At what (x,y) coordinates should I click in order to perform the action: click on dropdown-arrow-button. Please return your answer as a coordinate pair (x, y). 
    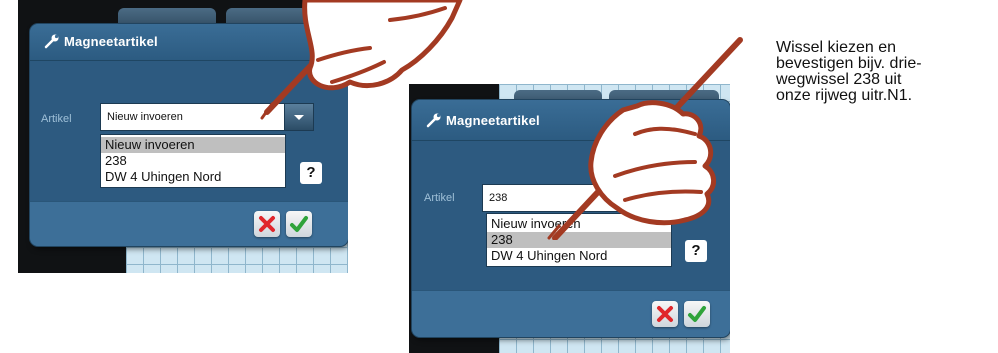
    Looking at the image, I should click on (298, 117).